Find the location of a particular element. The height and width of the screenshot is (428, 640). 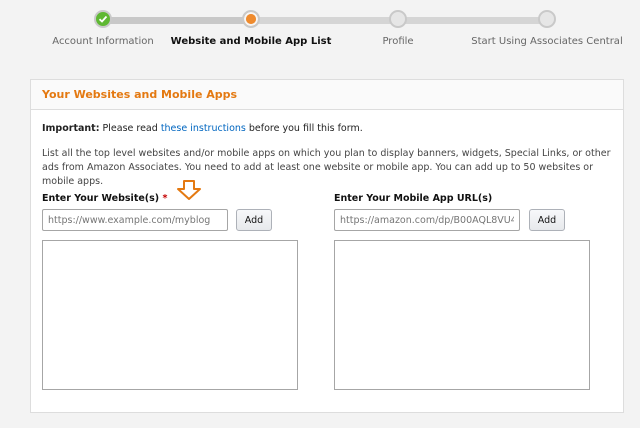

panel-header: Your Websites and Mobile Apps is located at coordinates (327, 95).